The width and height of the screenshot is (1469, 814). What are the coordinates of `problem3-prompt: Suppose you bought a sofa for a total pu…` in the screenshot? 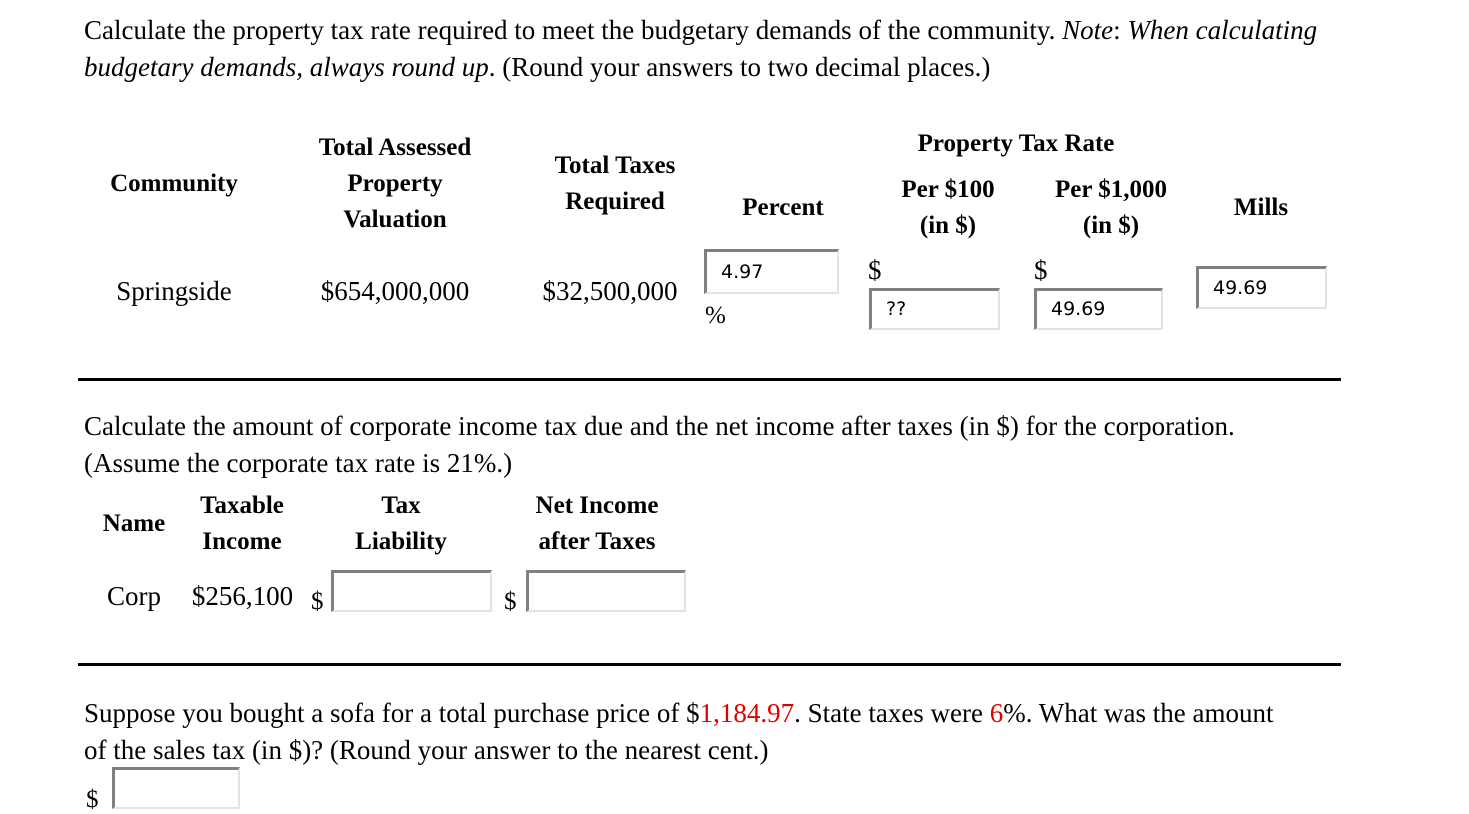 It's located at (691, 732).